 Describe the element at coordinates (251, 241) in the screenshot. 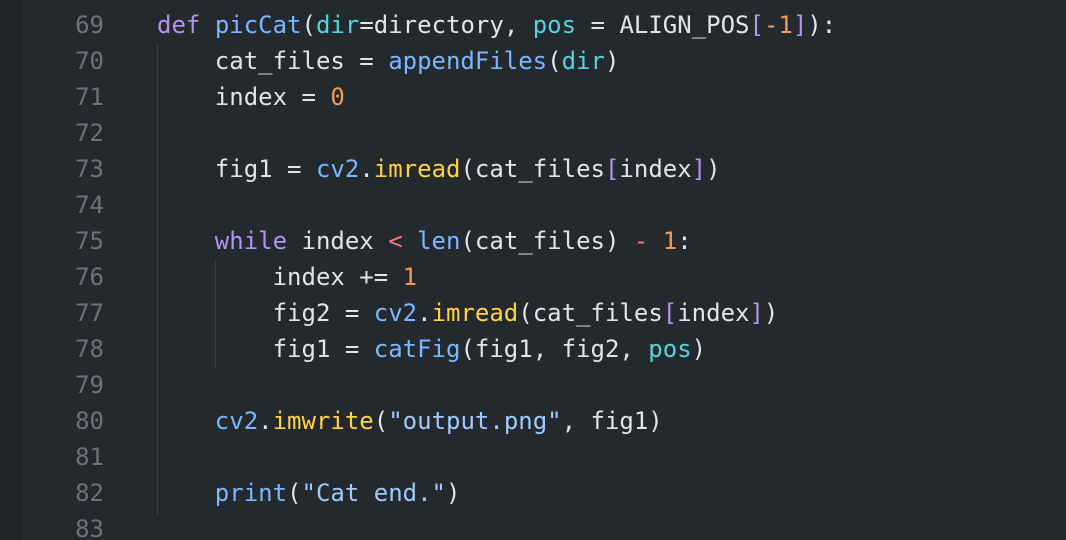

I see `code-token: while` at that location.